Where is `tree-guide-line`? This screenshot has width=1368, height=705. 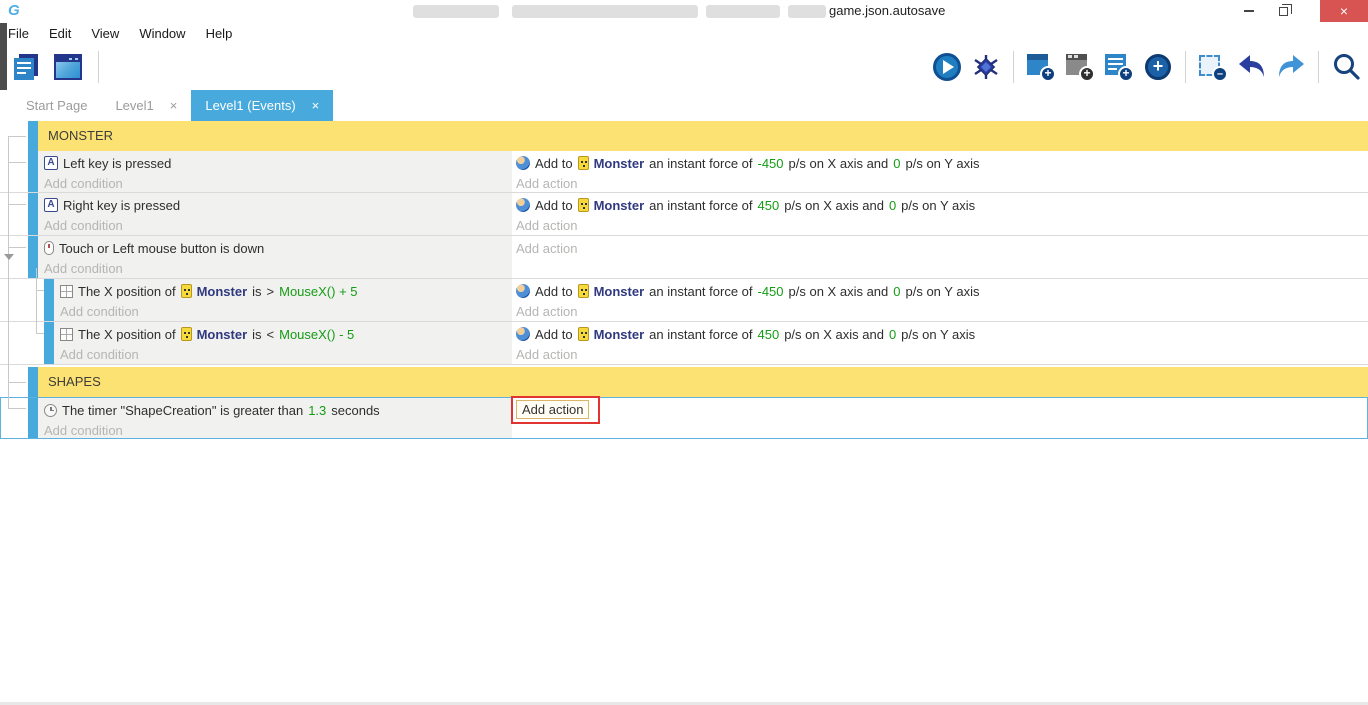
tree-guide-line is located at coordinates (36, 300).